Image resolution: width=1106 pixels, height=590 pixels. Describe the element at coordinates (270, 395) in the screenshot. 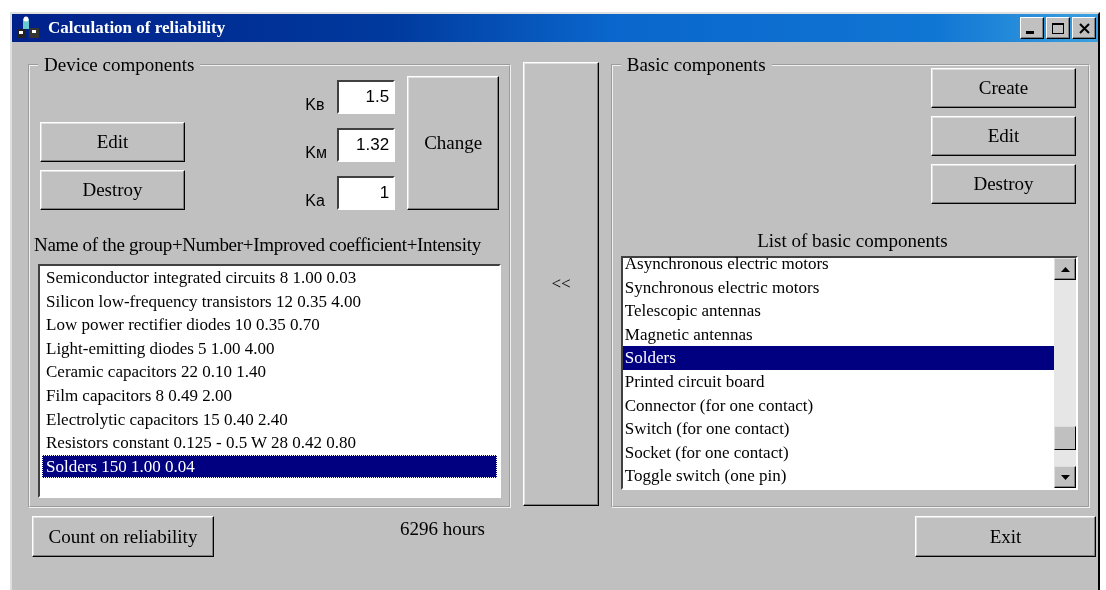

I see `list-item: Film capacitors 8 0.49 2.00` at that location.